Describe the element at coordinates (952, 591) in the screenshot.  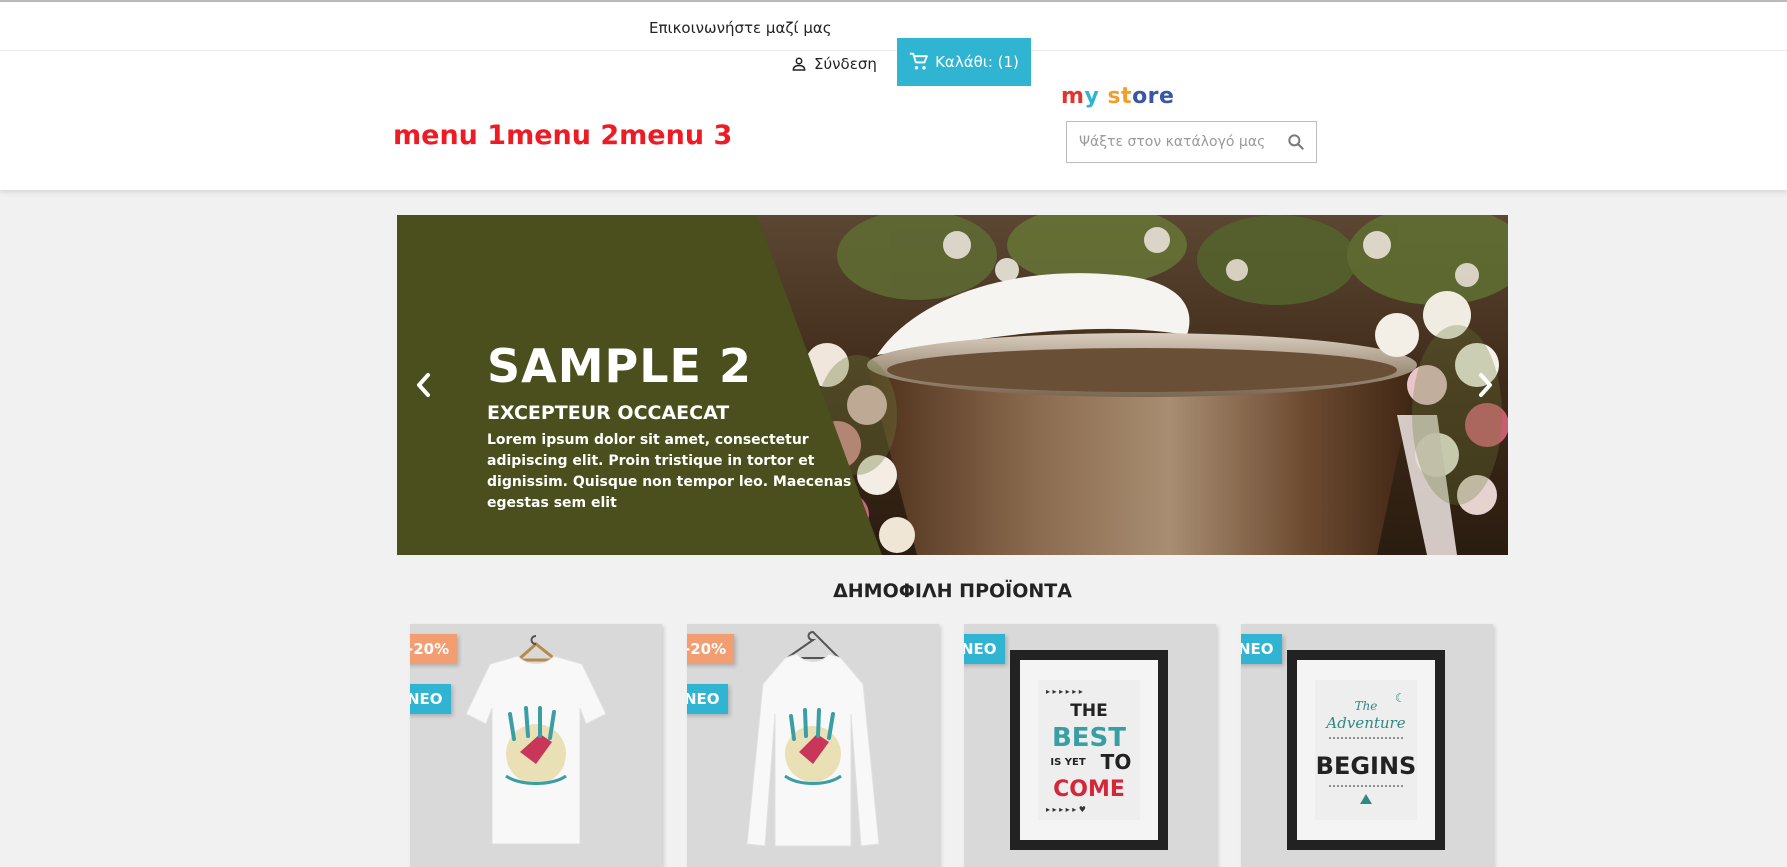
I see `popular-products-title: ΔΗΜΟΦΙΛΗ ΠΡΟΪΟΝΤΑ` at that location.